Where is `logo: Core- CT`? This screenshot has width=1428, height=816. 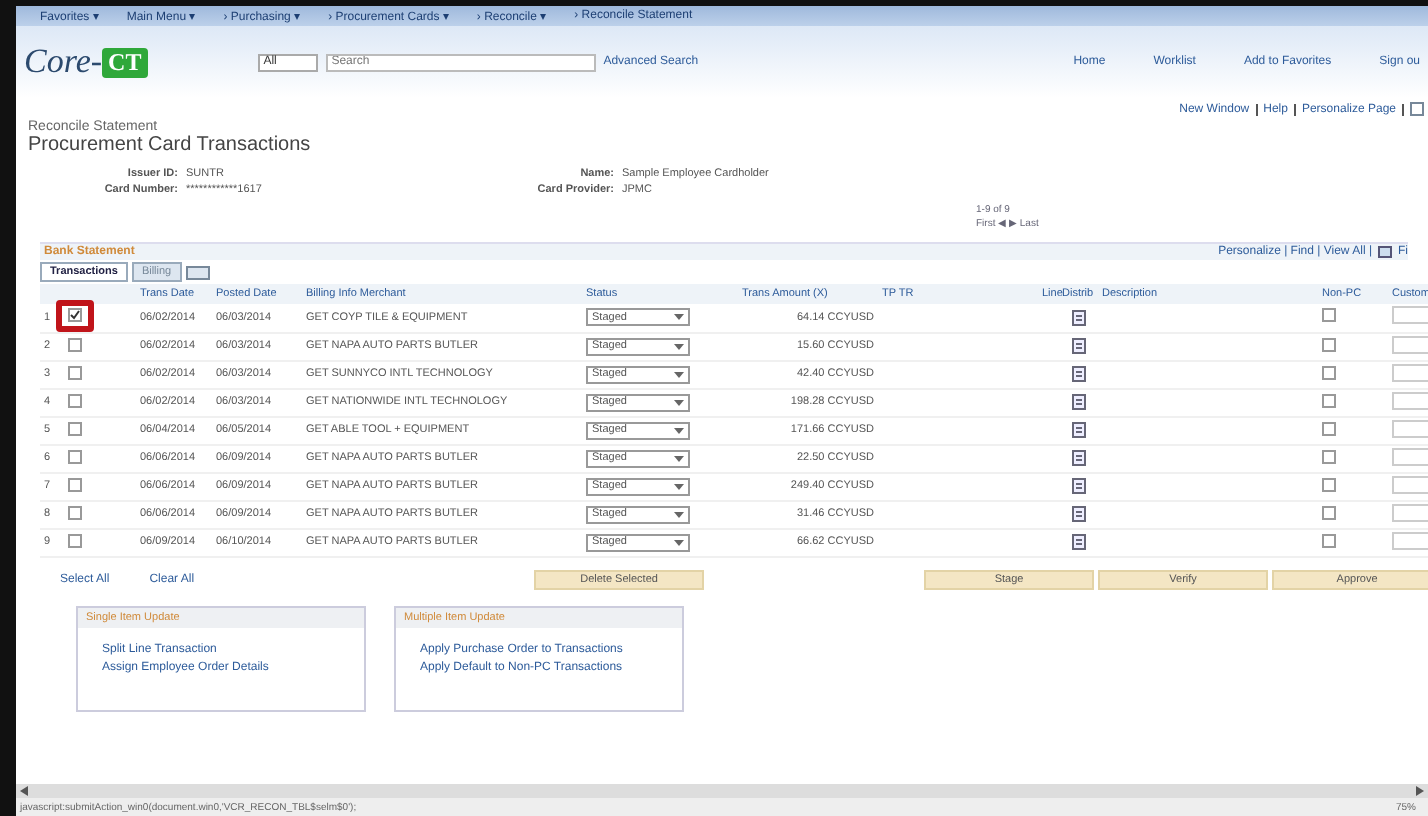
logo: Core- CT is located at coordinates (86, 62).